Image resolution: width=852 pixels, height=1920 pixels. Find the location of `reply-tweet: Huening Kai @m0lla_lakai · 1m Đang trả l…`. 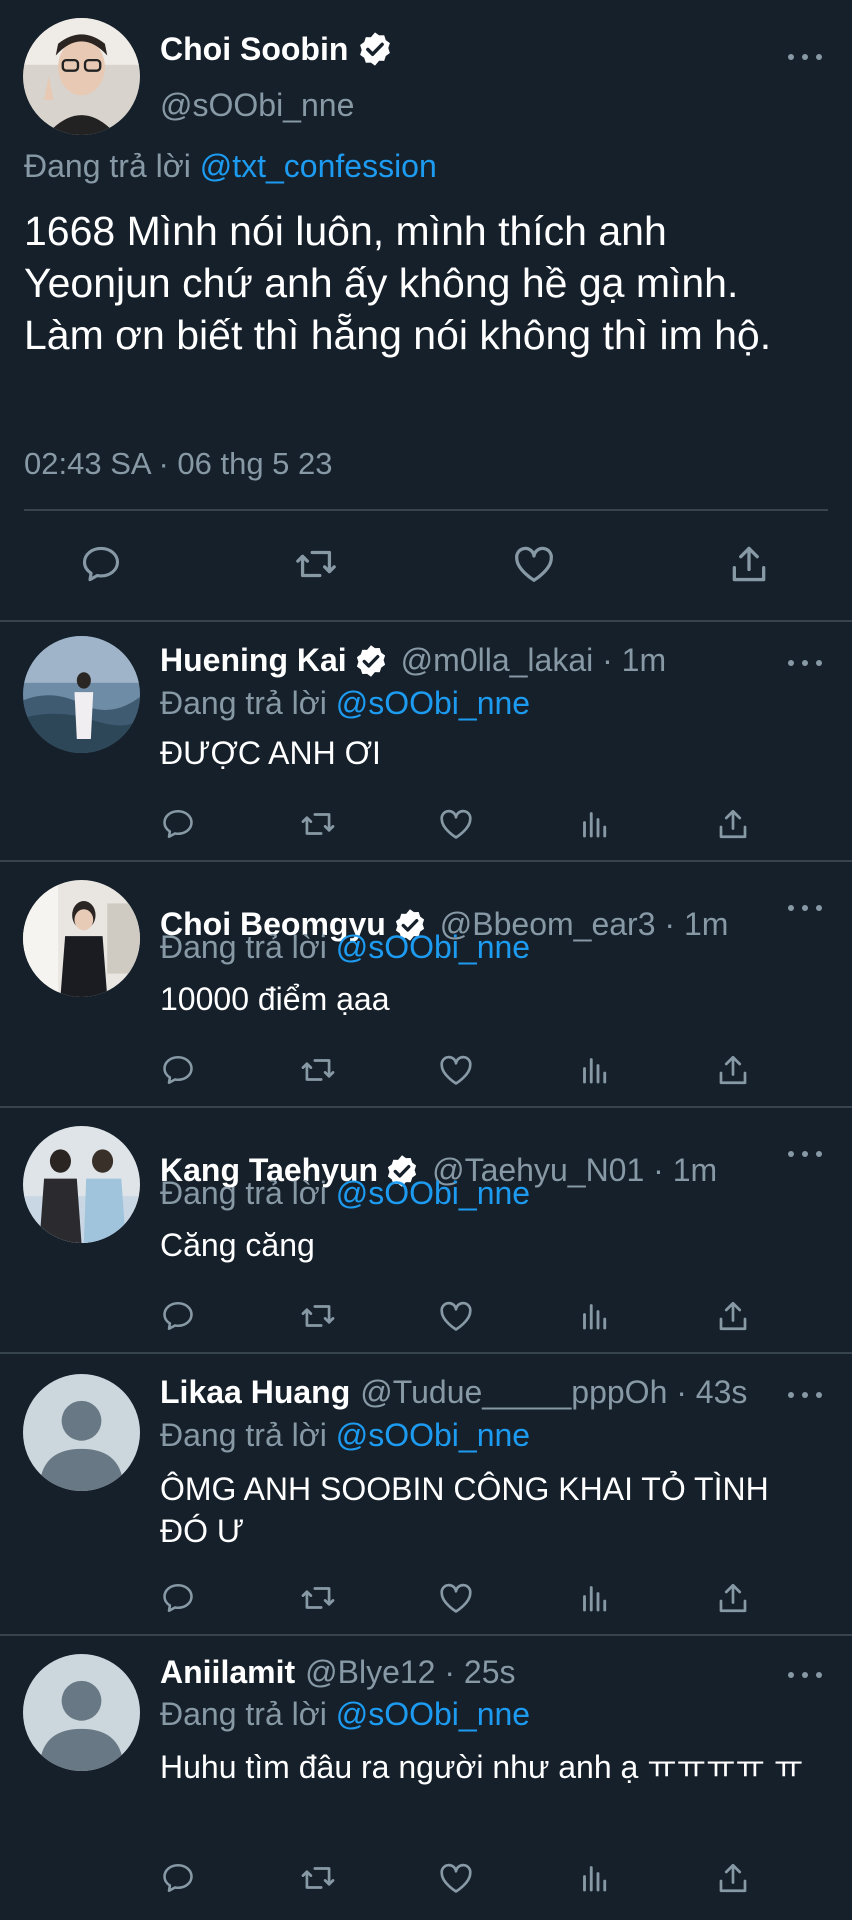

reply-tweet: Huening Kai @m0lla_lakai · 1m Đang trả l… is located at coordinates (426, 740).